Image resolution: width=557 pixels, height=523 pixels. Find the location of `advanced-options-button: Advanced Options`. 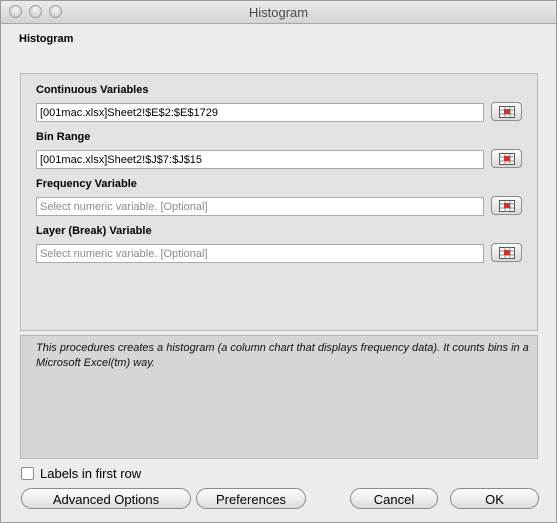

advanced-options-button: Advanced Options is located at coordinates (106, 498).